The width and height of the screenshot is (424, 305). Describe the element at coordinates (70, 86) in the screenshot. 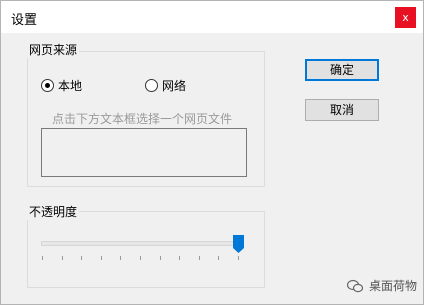

I see `radio-local-label: 本地` at that location.